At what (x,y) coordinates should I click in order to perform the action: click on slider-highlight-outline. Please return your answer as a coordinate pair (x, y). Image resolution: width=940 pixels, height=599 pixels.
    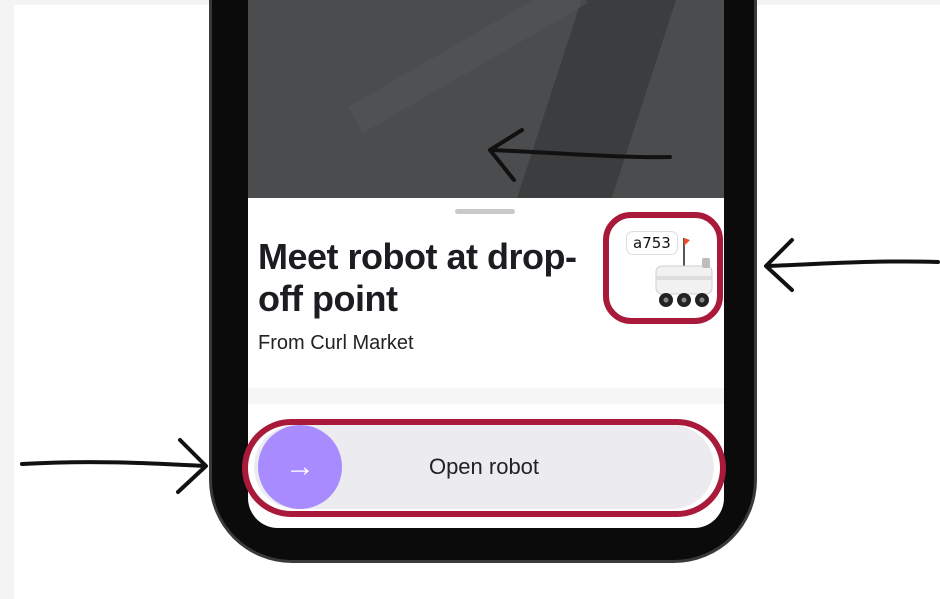
    Looking at the image, I should click on (484, 468).